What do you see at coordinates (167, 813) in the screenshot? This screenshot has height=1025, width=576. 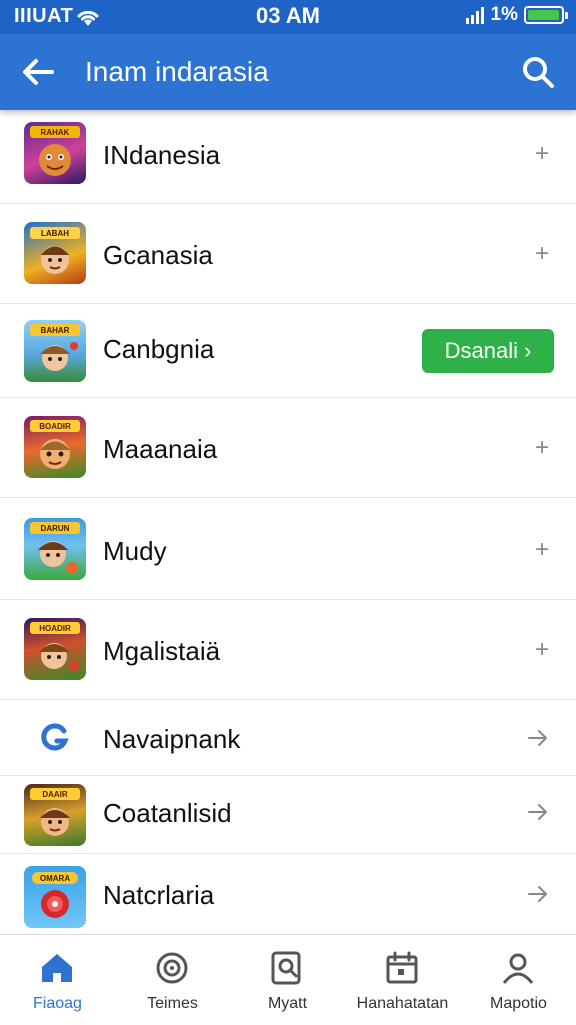 I see `item-label: Coatanlisid` at bounding box center [167, 813].